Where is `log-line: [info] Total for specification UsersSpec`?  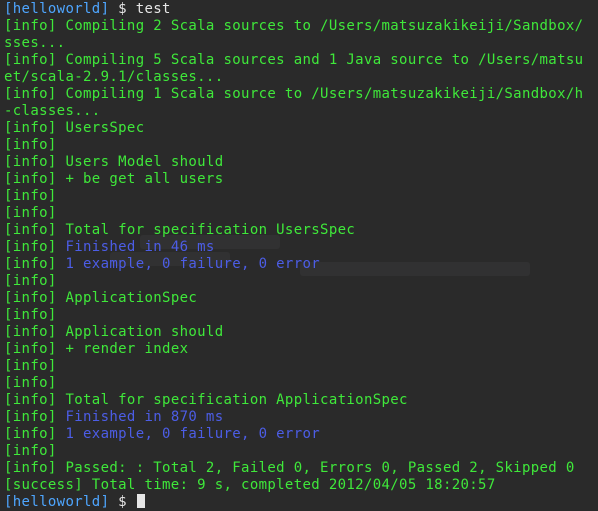 log-line: [info] Total for specification UsersSpec is located at coordinates (301, 230).